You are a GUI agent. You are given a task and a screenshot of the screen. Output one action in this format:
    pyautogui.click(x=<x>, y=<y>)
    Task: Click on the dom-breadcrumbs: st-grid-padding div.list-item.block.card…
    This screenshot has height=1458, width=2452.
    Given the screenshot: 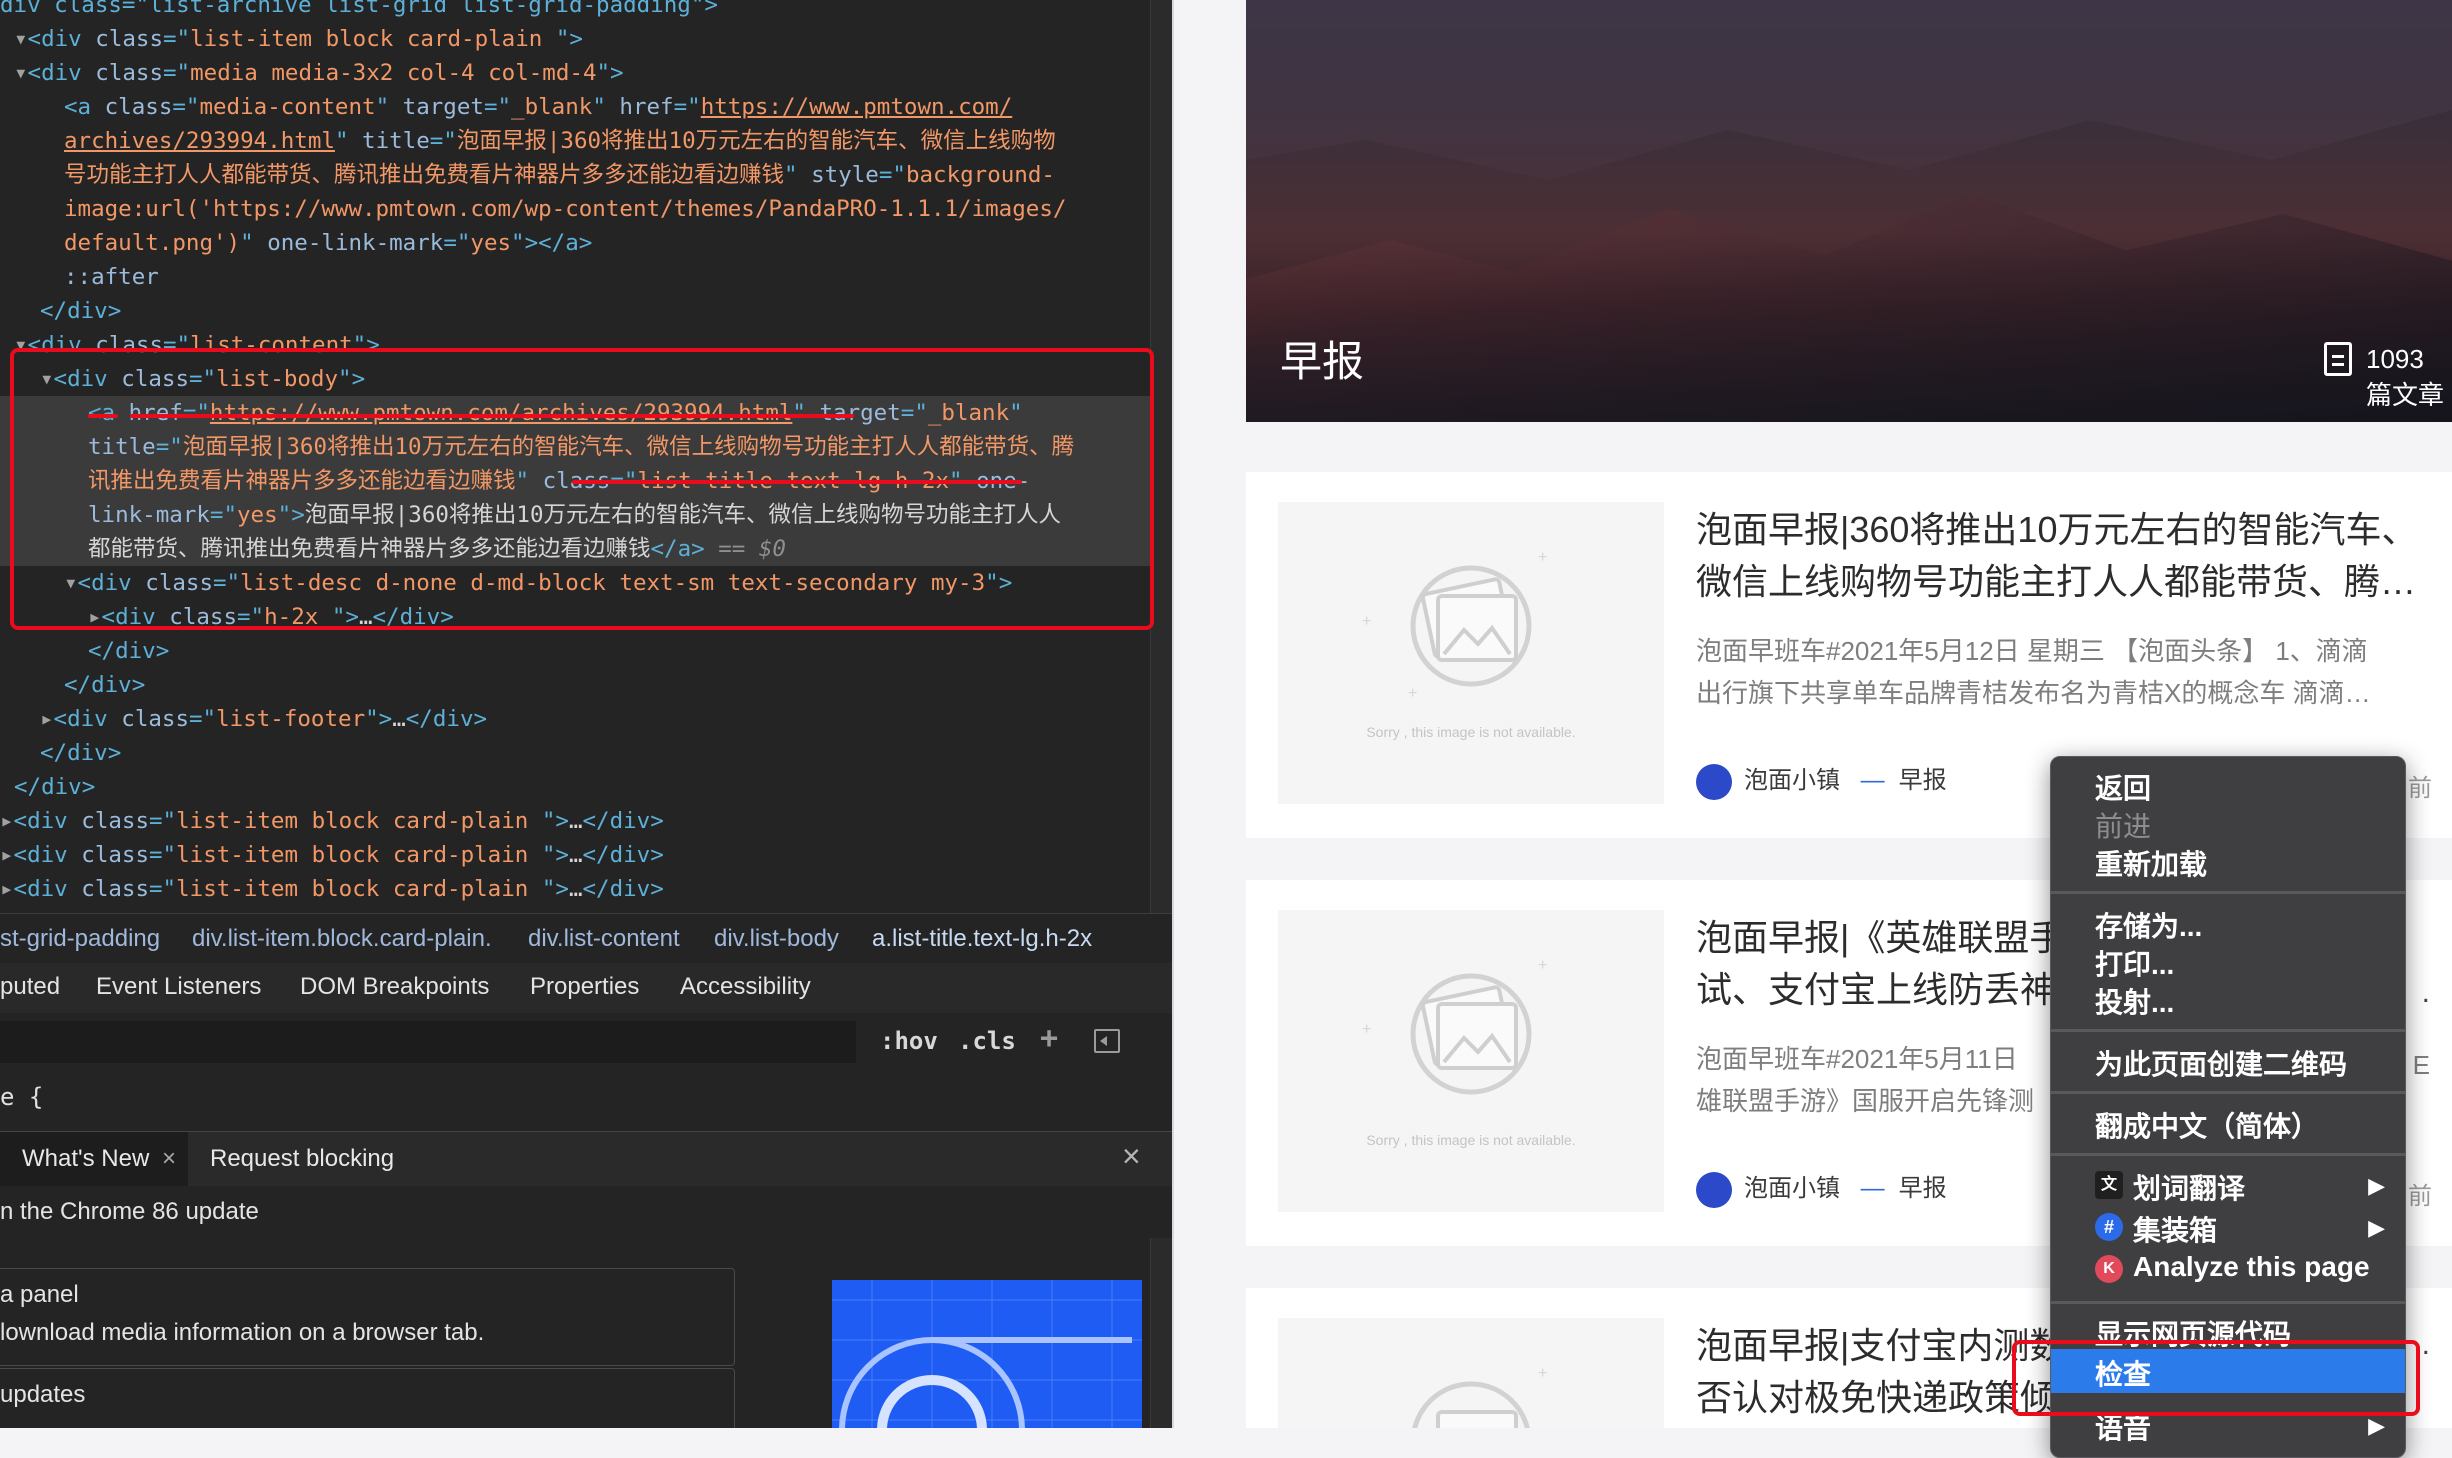 What is the action you would take?
    pyautogui.click(x=586, y=939)
    